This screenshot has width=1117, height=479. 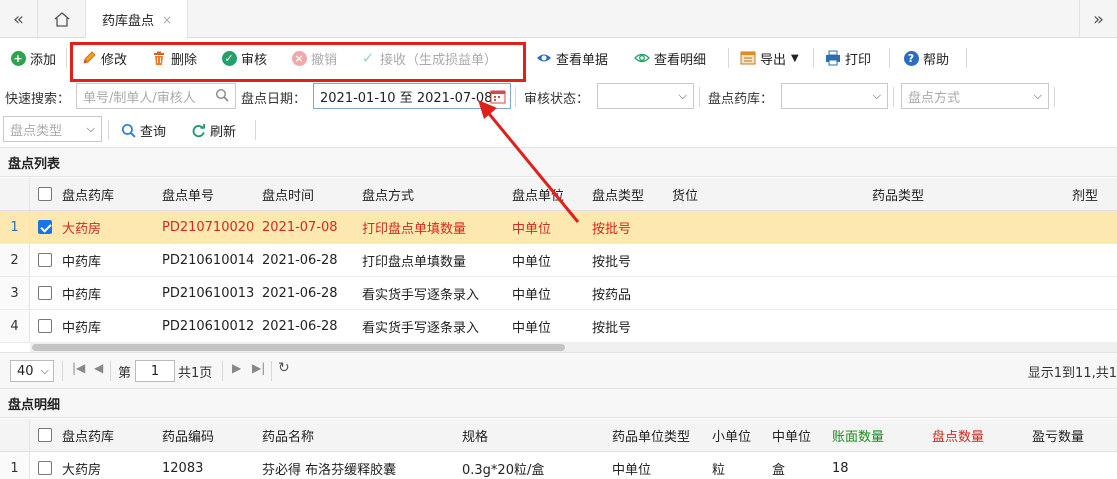 What do you see at coordinates (848, 58) in the screenshot?
I see `print-button: 打印` at bounding box center [848, 58].